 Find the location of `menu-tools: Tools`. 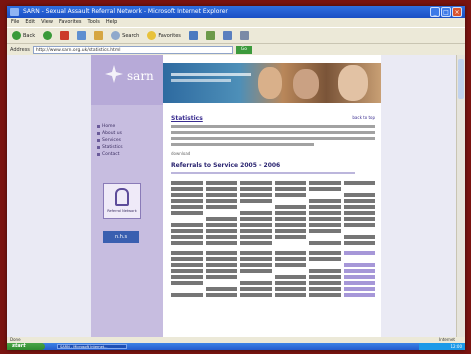

menu-tools: Tools is located at coordinates (94, 22).